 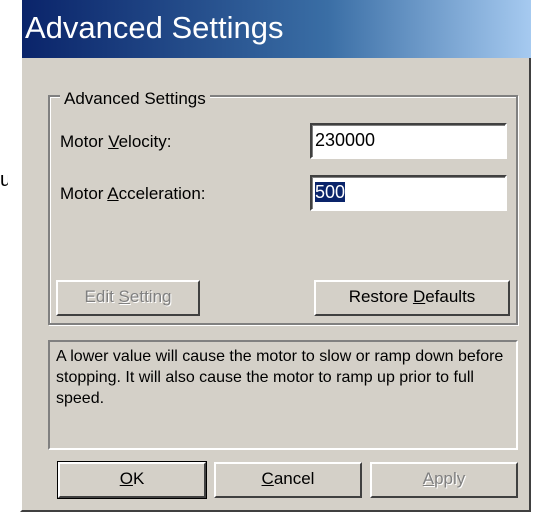 I want to click on cancel-button: Cancel, so click(x=288, y=480).